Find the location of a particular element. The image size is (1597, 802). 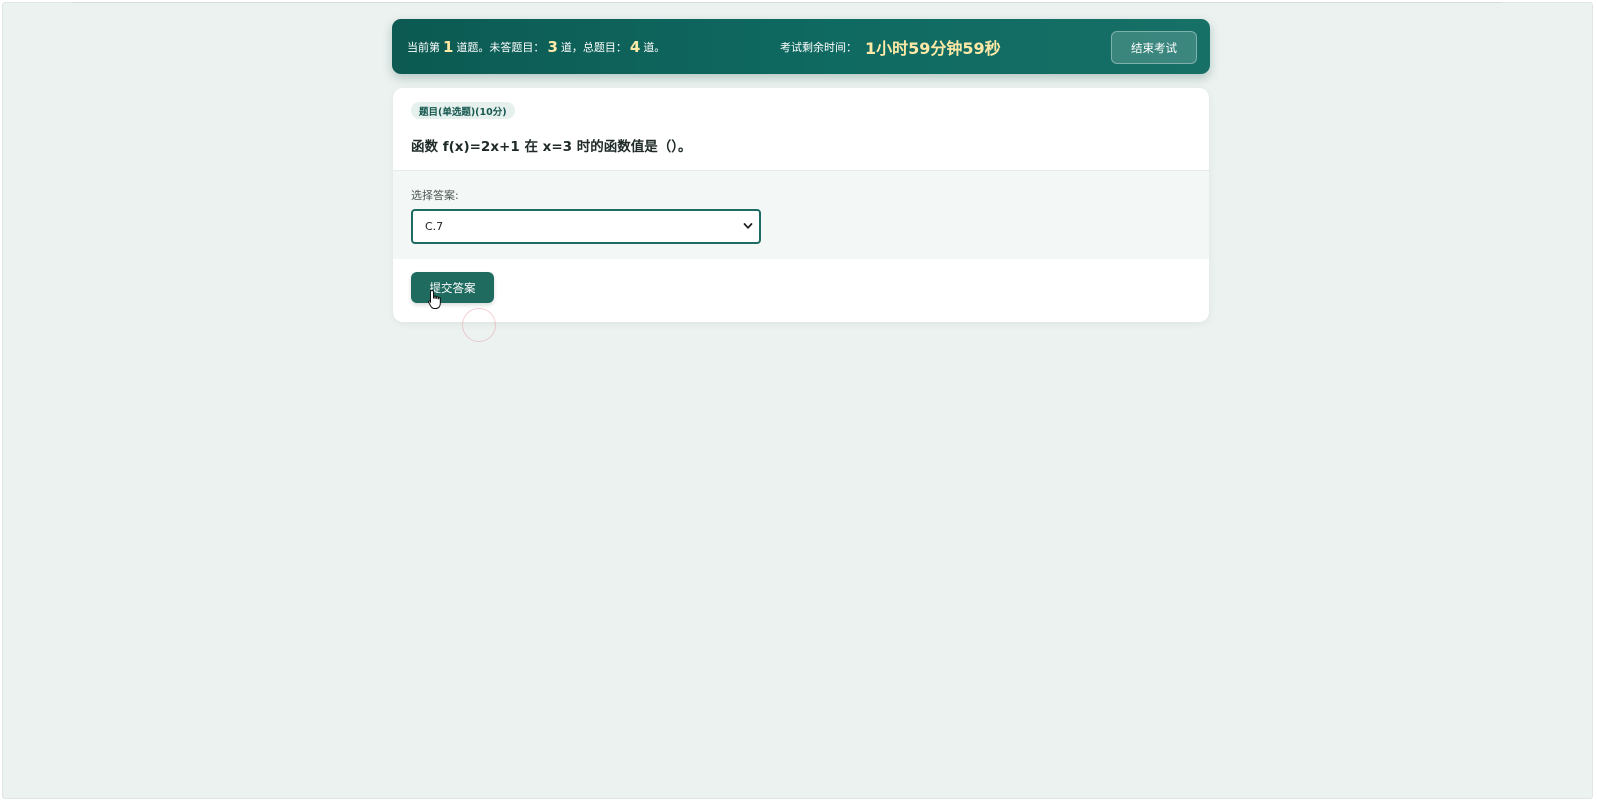

question-type-badge: 题目(单选题)(10分) is located at coordinates (463, 110).